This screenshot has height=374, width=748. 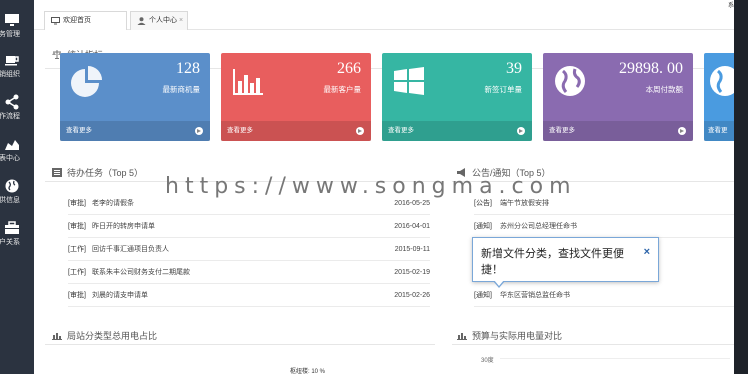 What do you see at coordinates (12, 102) in the screenshot?
I see `share-icon` at bounding box center [12, 102].